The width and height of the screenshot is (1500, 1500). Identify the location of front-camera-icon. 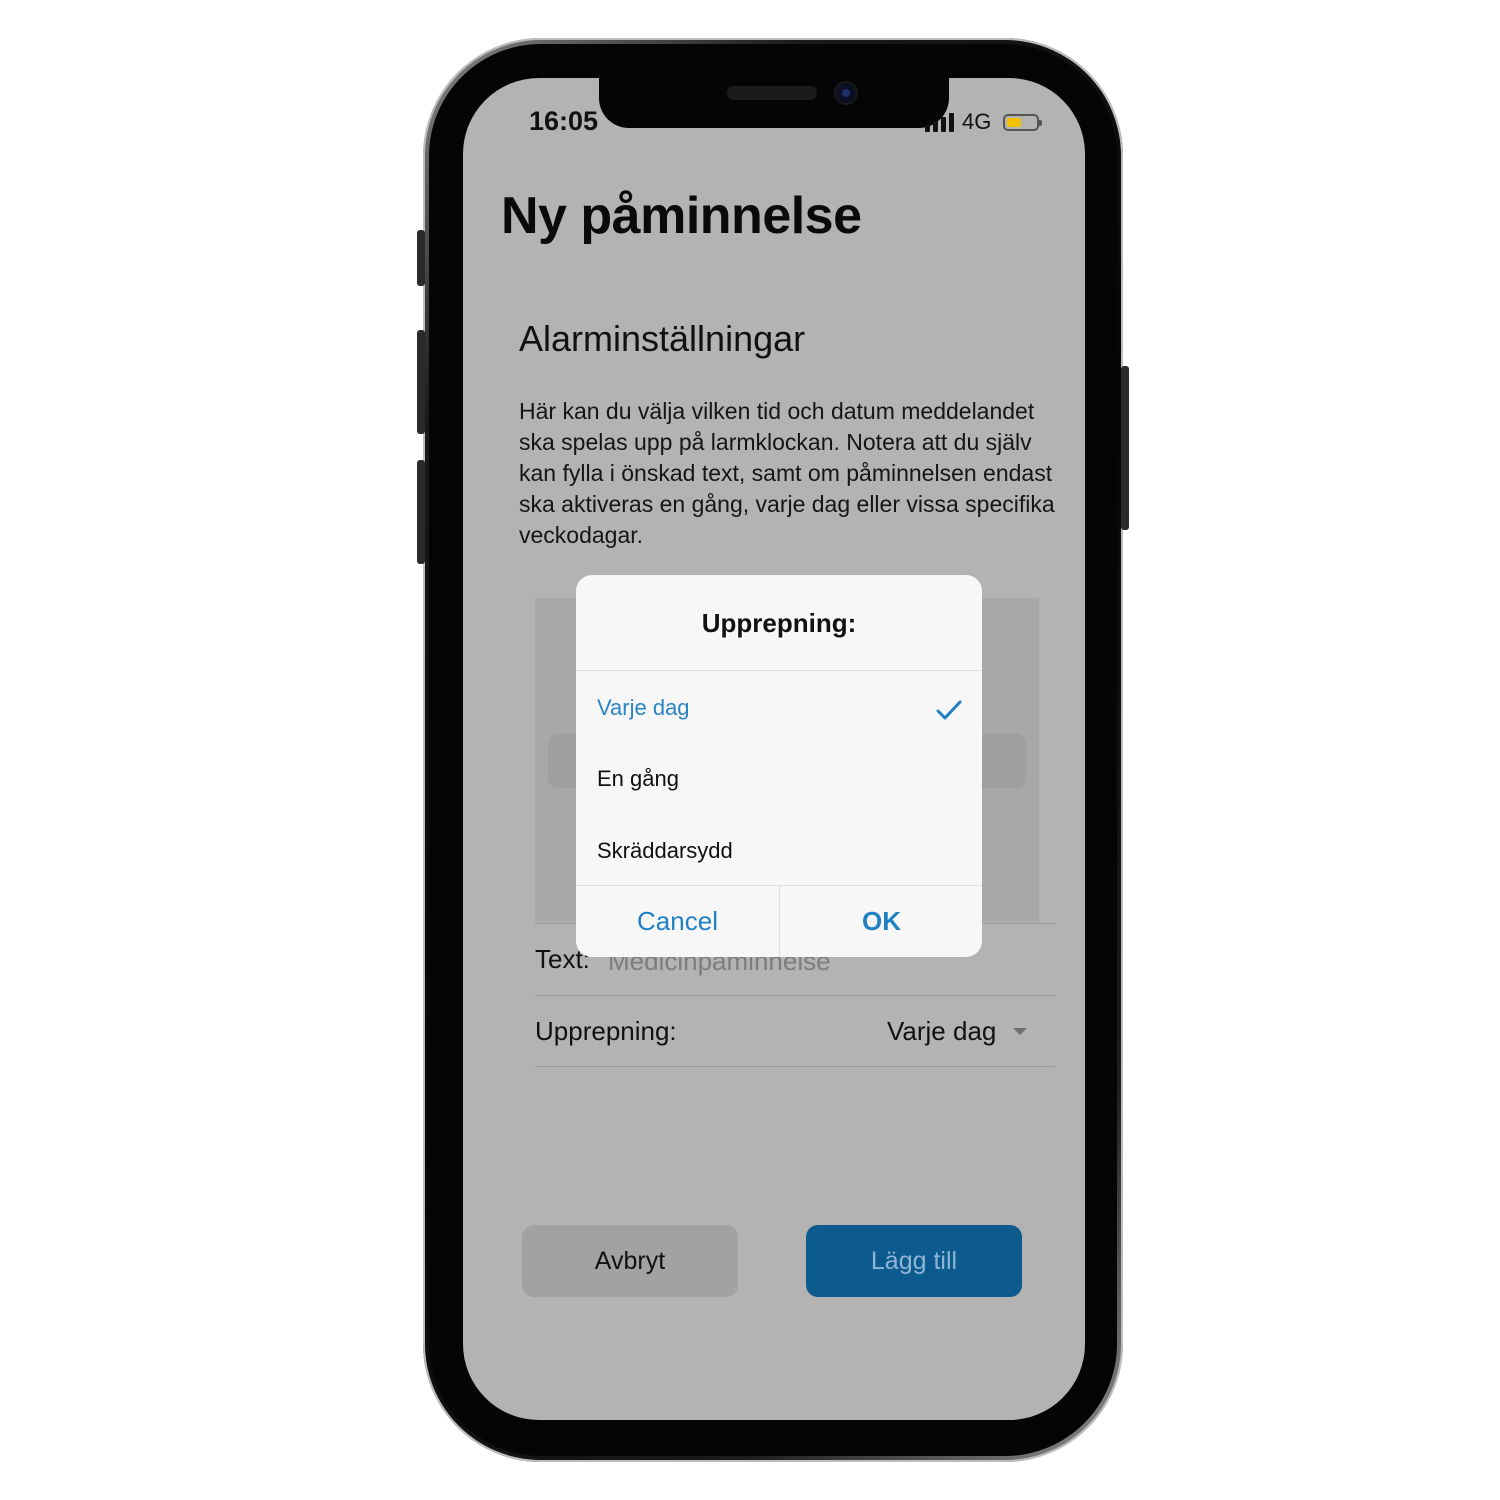
(846, 93).